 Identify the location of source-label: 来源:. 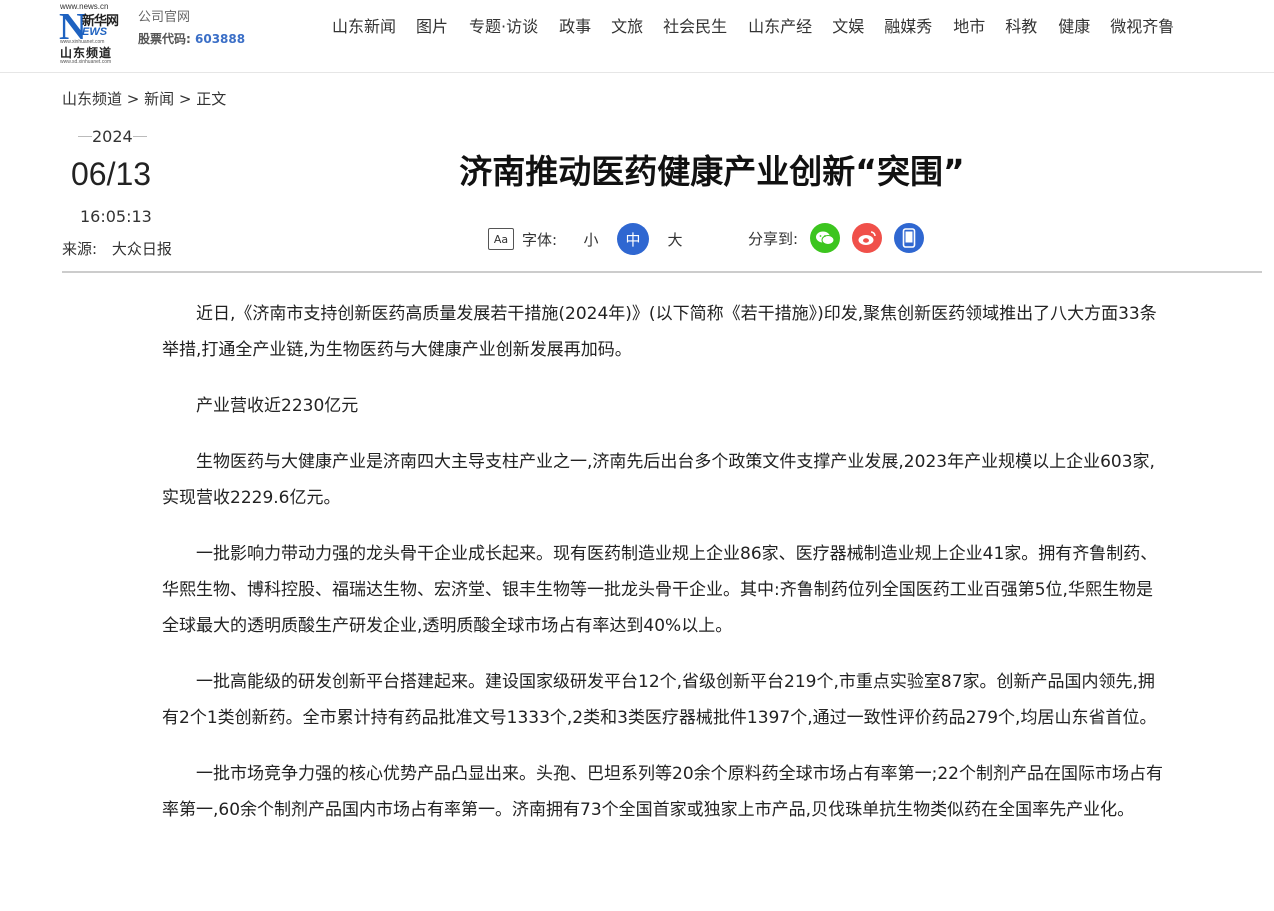
(80, 249).